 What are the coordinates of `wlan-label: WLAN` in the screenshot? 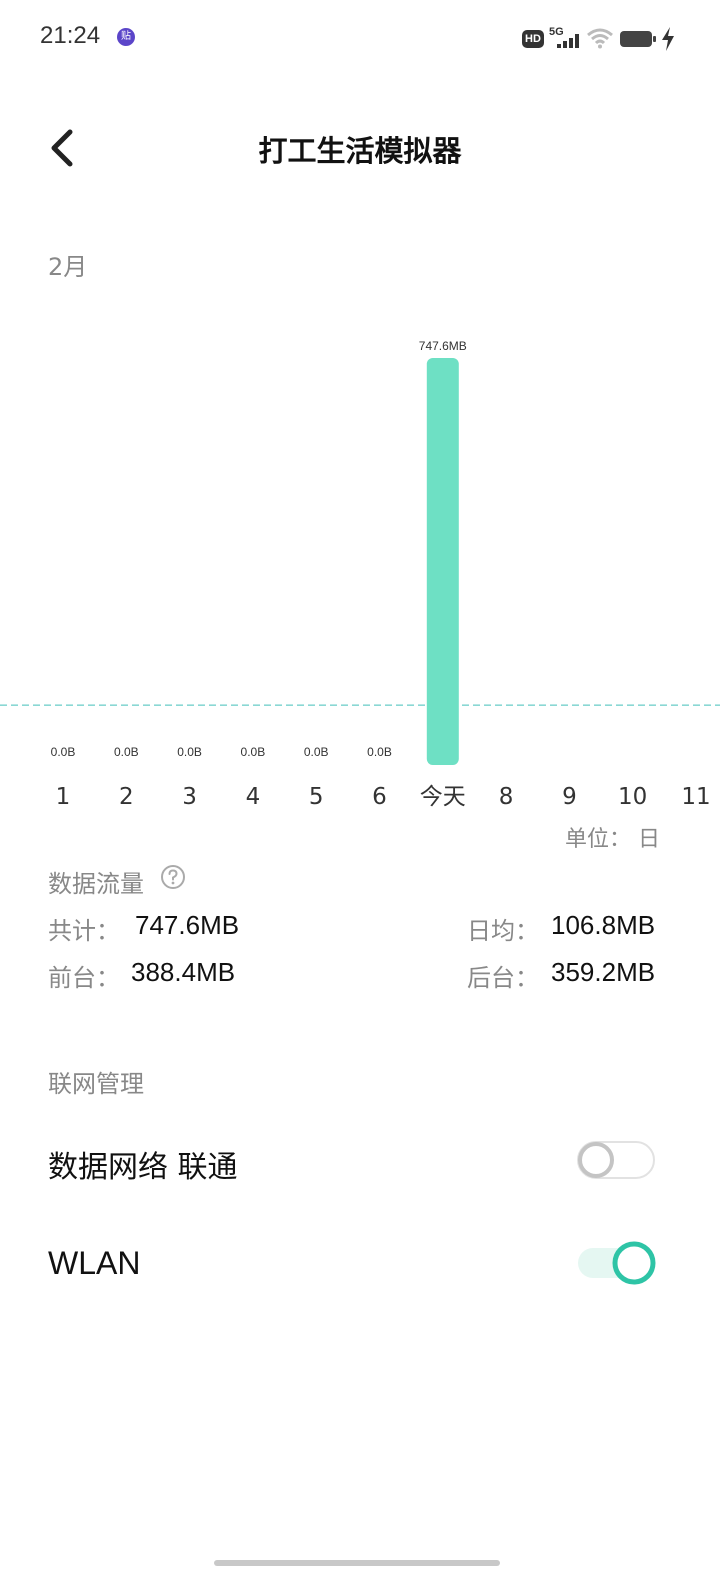 It's located at (94, 1263).